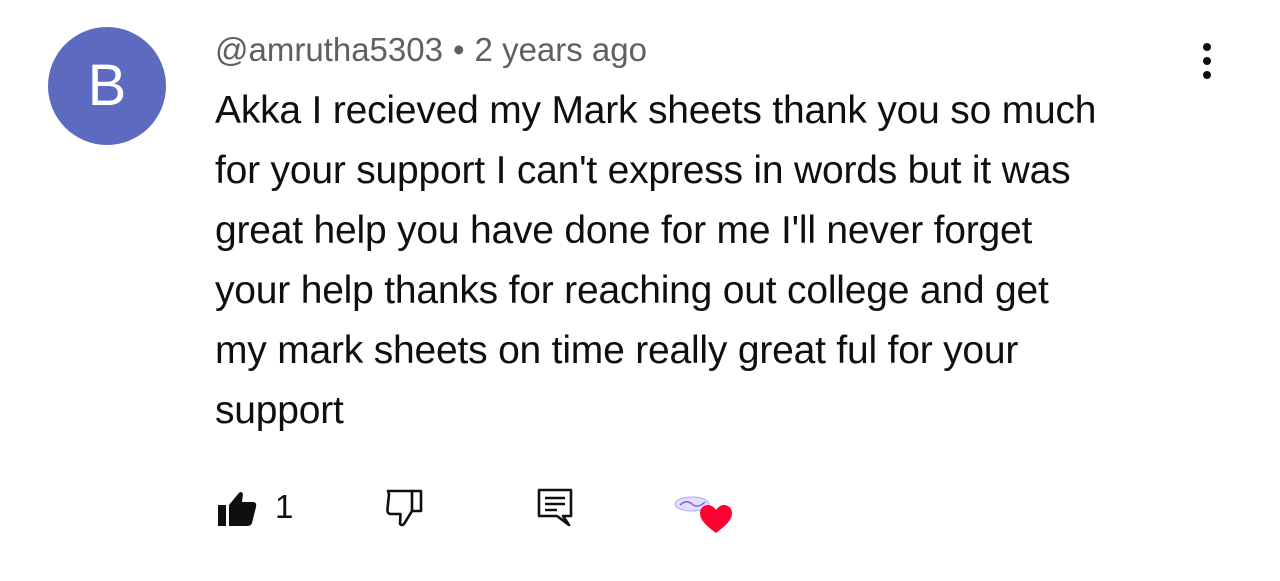 The image size is (1280, 581). What do you see at coordinates (561, 49) in the screenshot?
I see `comment-timestamp: 2 years ago` at bounding box center [561, 49].